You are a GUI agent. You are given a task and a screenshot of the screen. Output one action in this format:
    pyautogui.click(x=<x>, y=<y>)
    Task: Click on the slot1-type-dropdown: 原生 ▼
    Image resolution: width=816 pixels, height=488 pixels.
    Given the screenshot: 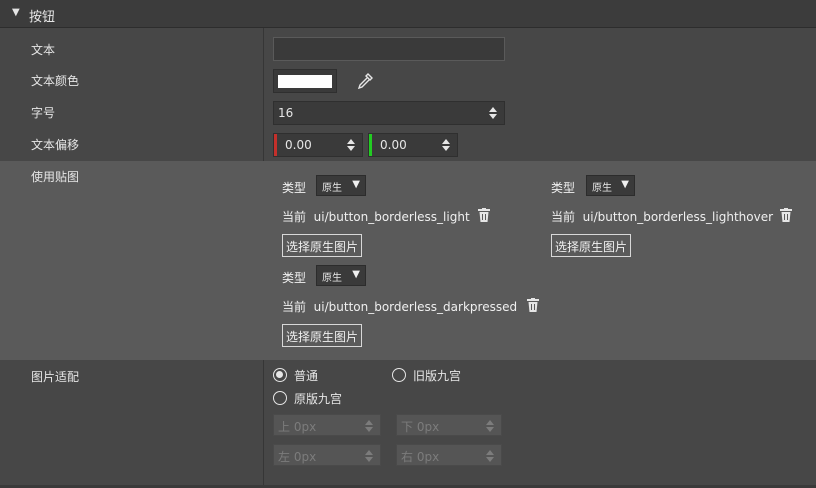 What is the action you would take?
    pyautogui.click(x=341, y=185)
    